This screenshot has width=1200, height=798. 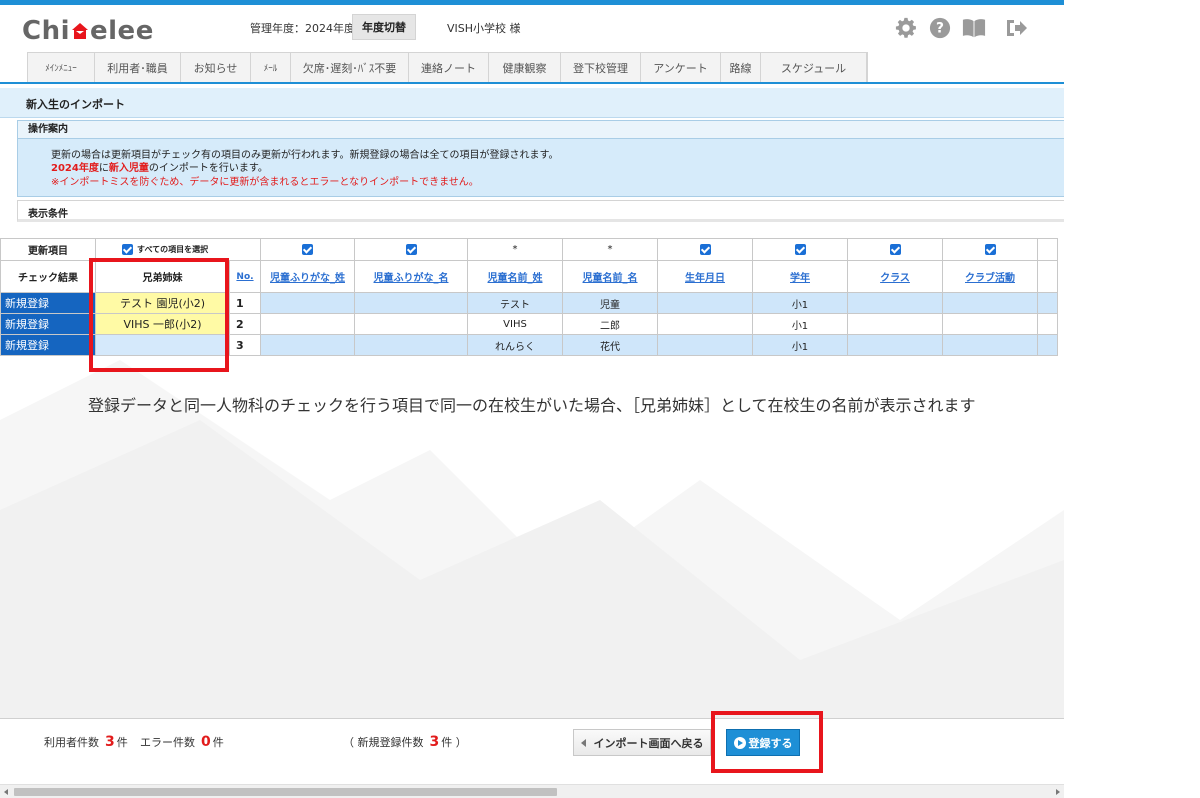 I want to click on row-no-cell: 3, so click(x=245, y=345).